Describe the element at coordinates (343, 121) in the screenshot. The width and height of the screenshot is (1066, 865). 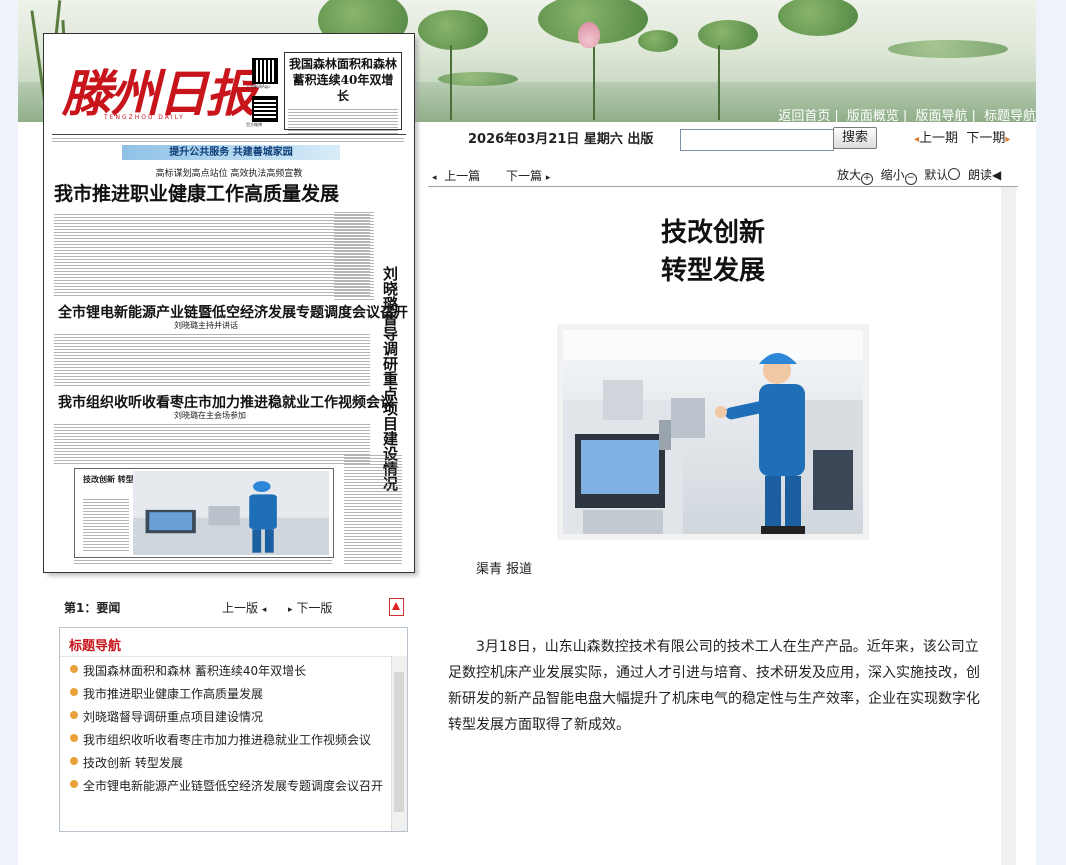
I see `teaser-body-text` at that location.